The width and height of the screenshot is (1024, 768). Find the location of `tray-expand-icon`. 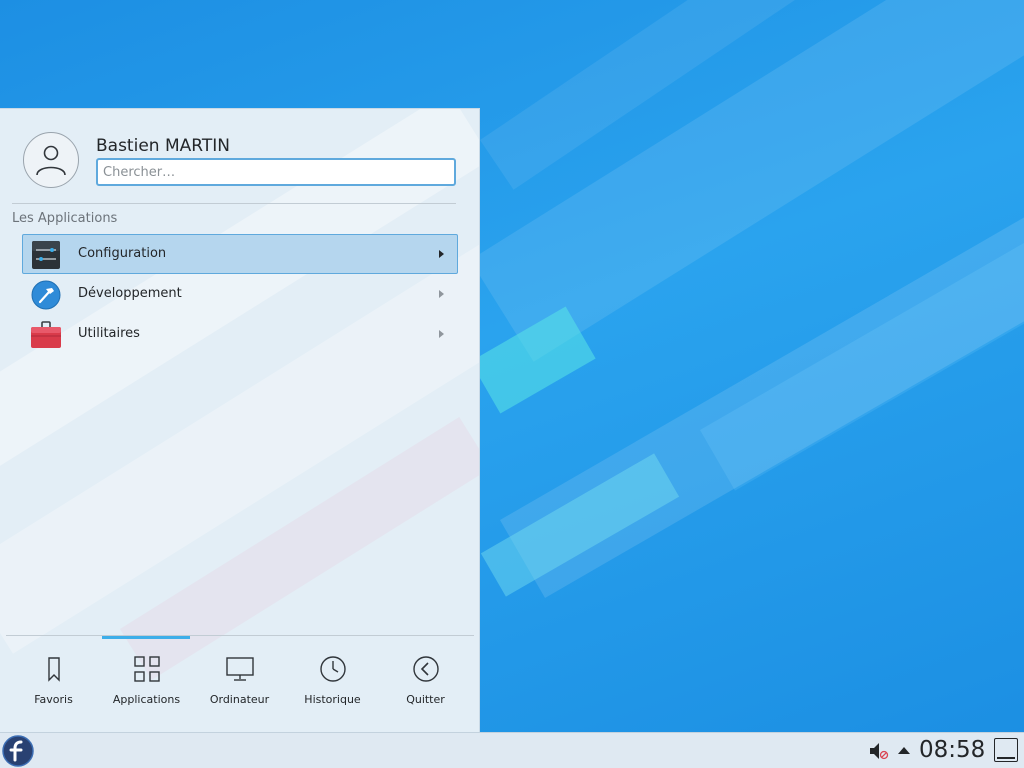

tray-expand-icon is located at coordinates (904, 750).